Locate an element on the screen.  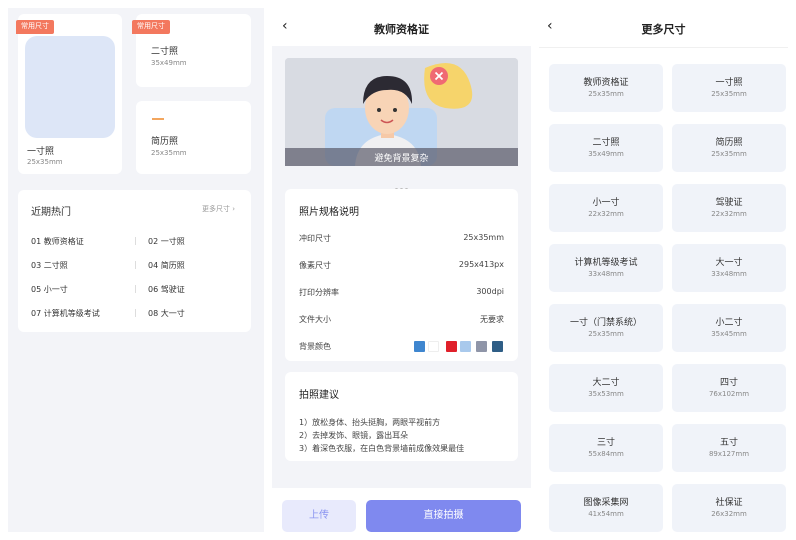
size-tile-dimensions: 35x53mm is located at coordinates (606, 394).